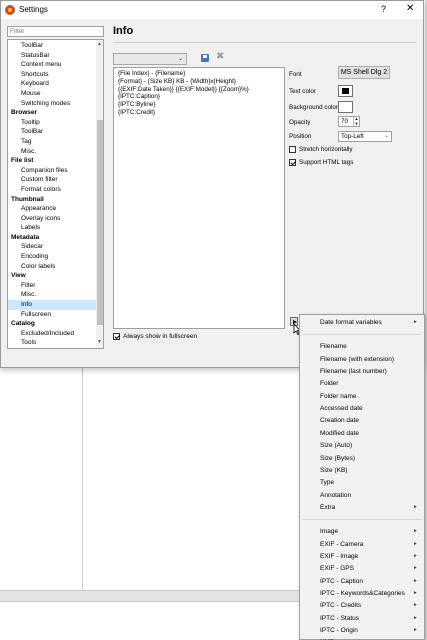 This screenshot has height=640, width=427. Describe the element at coordinates (410, 8) in the screenshot. I see `close-button: ✕` at that location.